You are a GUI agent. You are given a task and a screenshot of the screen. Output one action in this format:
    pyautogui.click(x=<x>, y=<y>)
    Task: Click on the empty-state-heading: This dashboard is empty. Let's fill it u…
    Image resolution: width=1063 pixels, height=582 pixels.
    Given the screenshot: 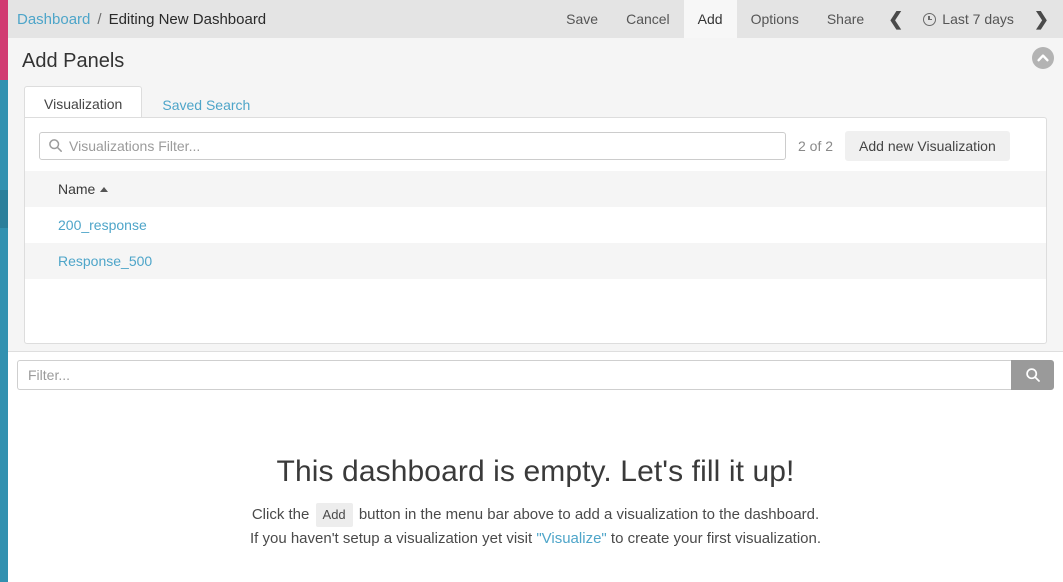 What is the action you would take?
    pyautogui.click(x=535, y=471)
    